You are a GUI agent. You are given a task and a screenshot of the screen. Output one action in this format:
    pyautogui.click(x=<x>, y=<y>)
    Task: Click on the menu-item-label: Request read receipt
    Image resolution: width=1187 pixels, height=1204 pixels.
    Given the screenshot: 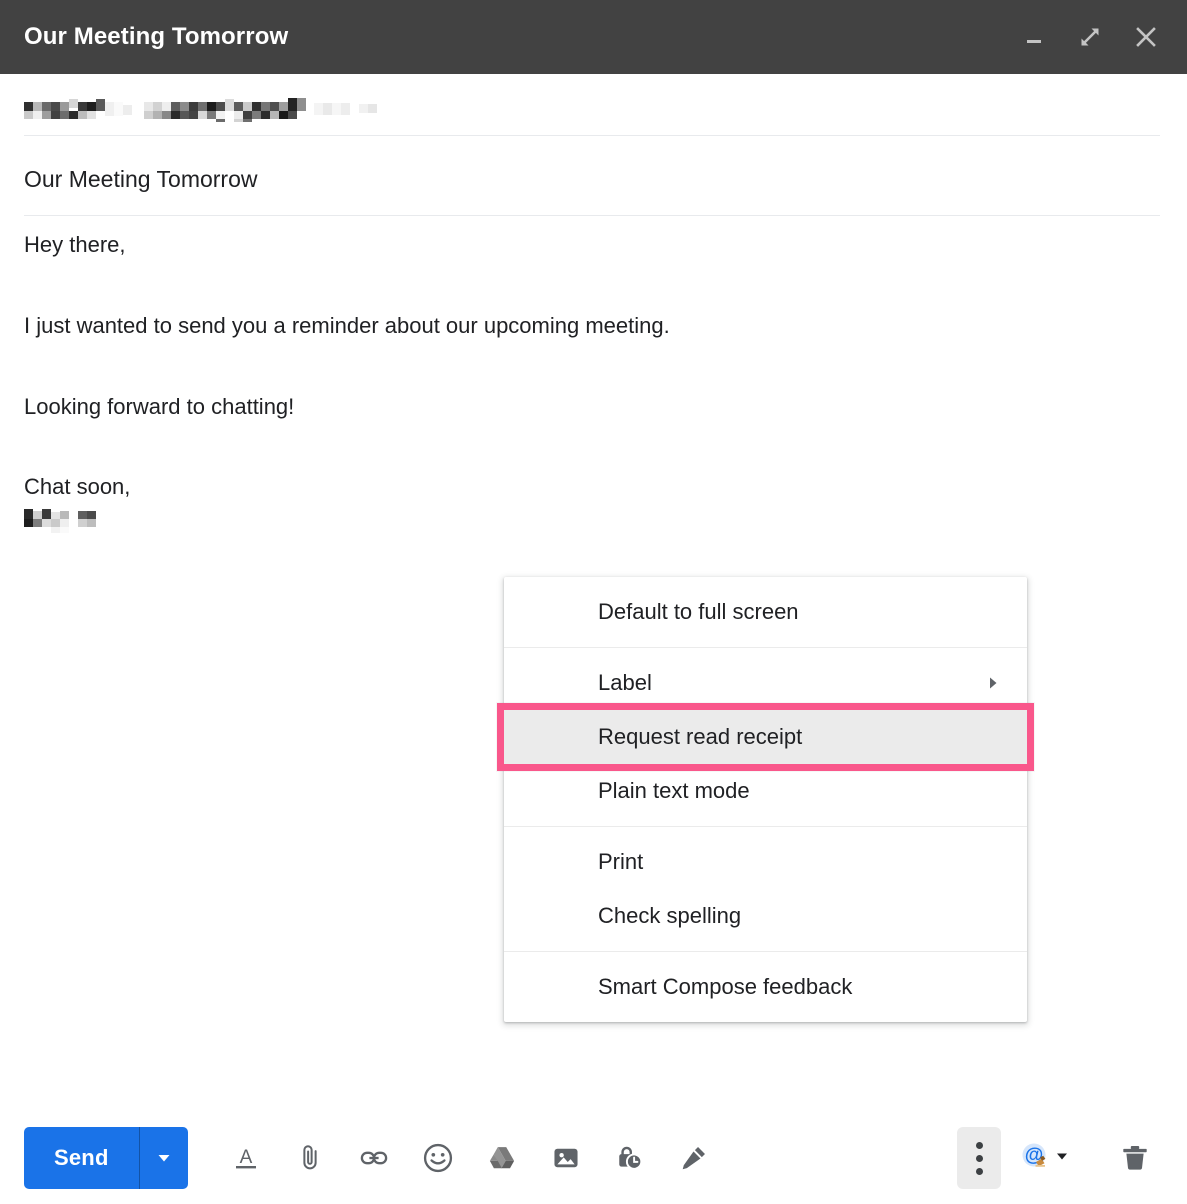 What is the action you would take?
    pyautogui.click(x=700, y=736)
    